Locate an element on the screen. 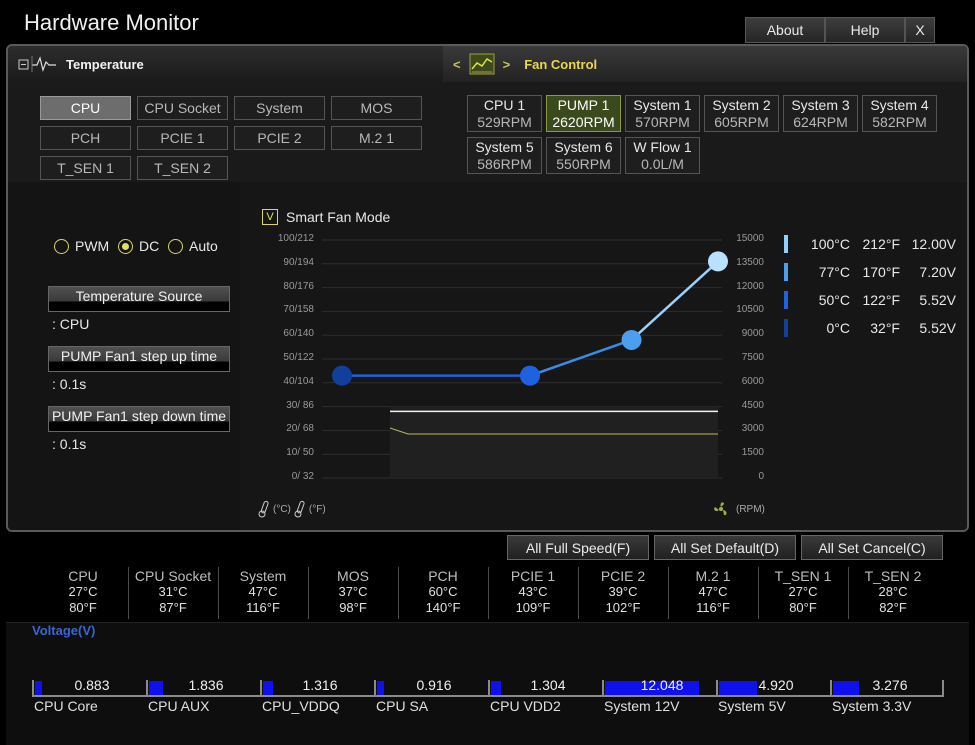 The height and width of the screenshot is (745, 975). temp-source-pcie-2: PCIE 2 is located at coordinates (279, 138).